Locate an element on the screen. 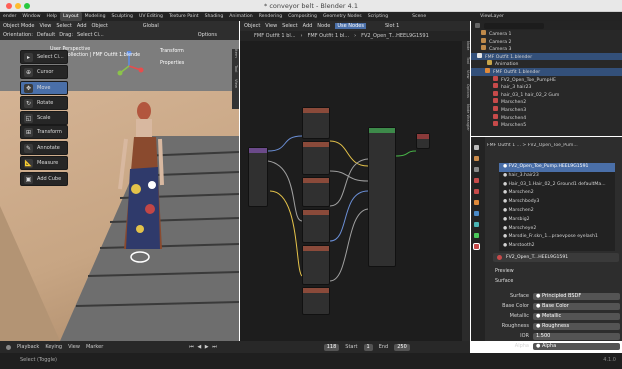  character-model is located at coordinates (140, 184).